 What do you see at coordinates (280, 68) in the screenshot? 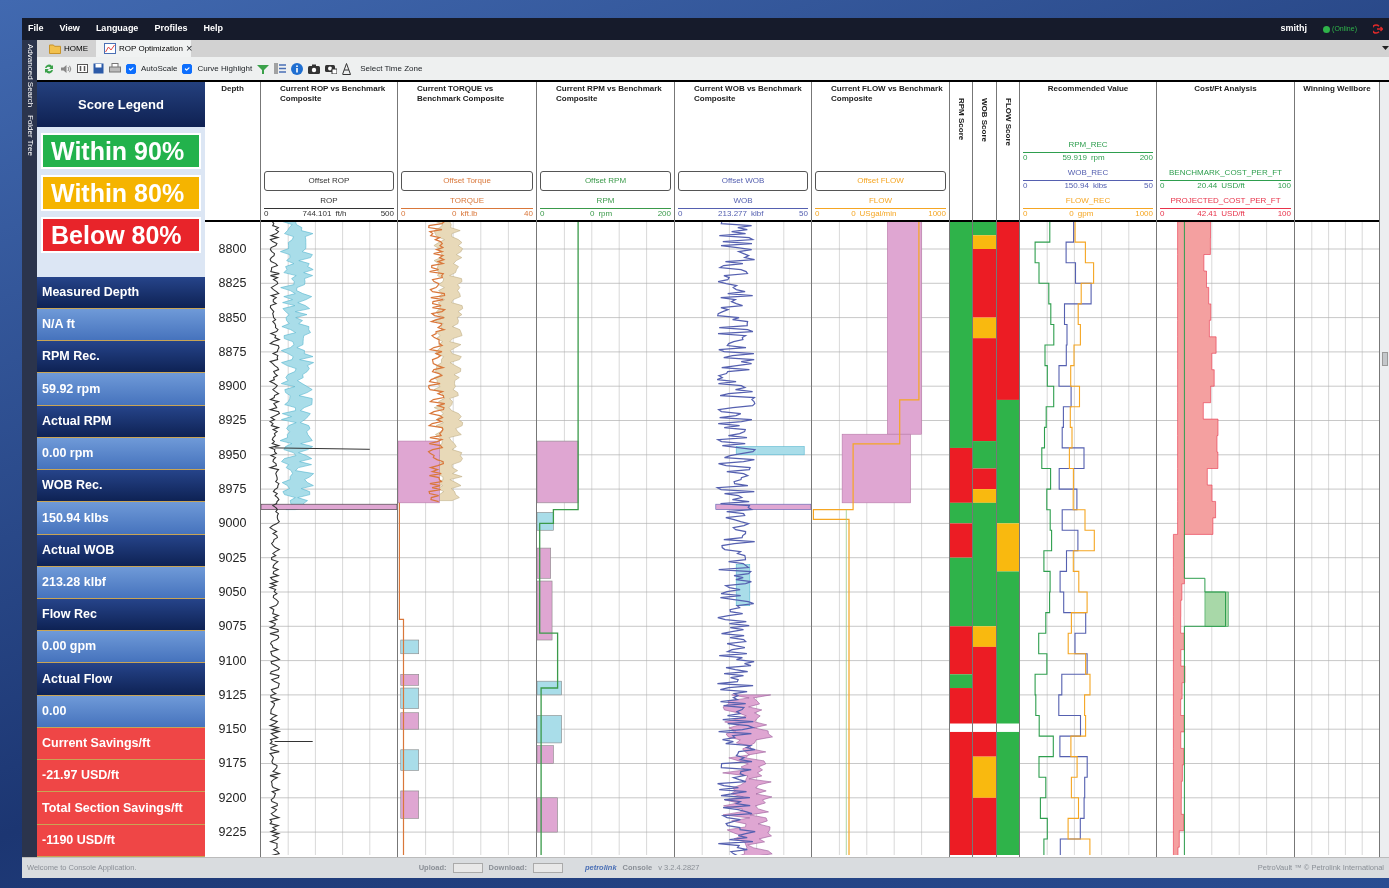
I see `list-icon` at bounding box center [280, 68].